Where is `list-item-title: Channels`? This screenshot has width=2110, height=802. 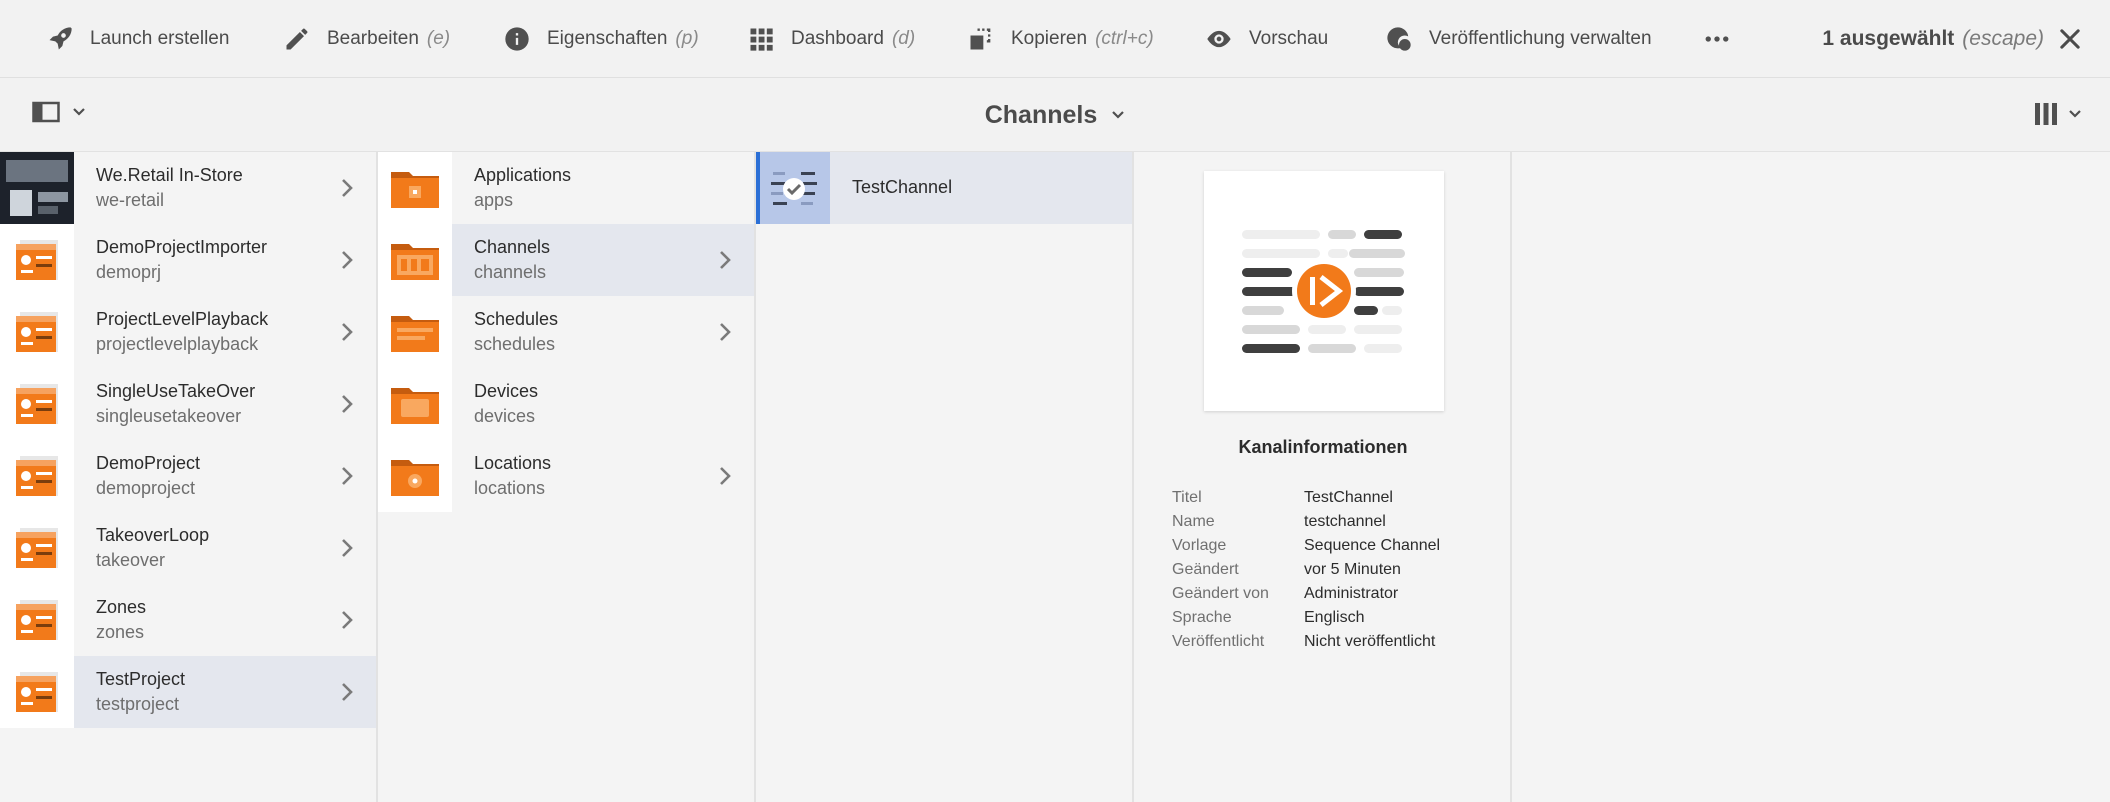 list-item-title: Channels is located at coordinates (512, 247).